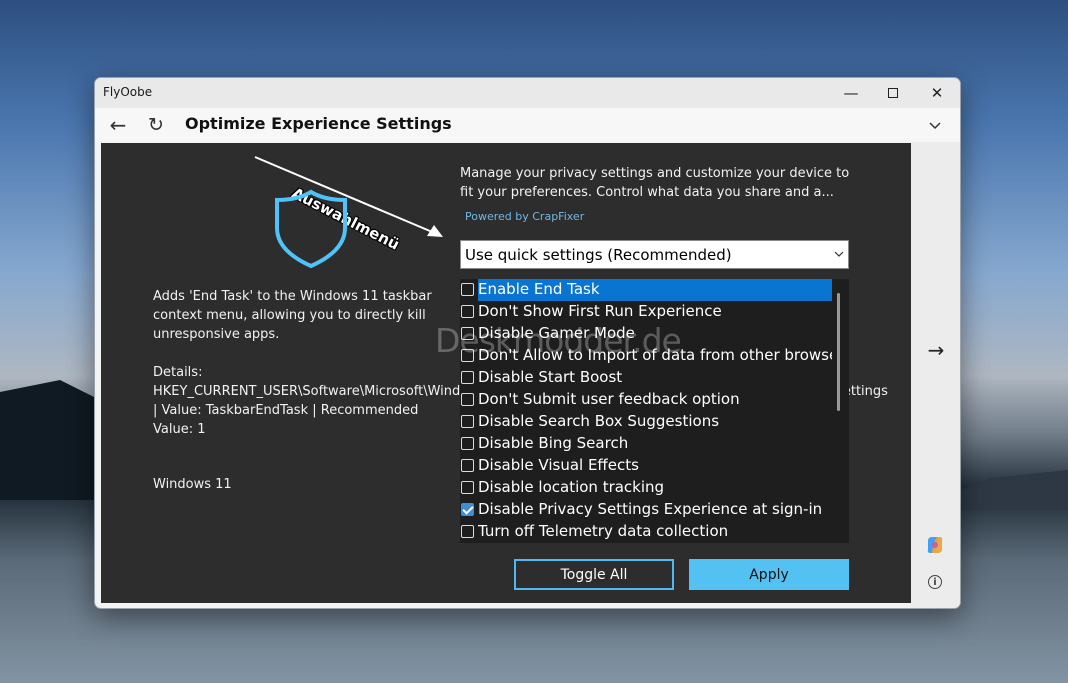 The height and width of the screenshot is (683, 1068). What do you see at coordinates (527, 93) in the screenshot?
I see `title-bar: FlyOobe — ✕` at bounding box center [527, 93].